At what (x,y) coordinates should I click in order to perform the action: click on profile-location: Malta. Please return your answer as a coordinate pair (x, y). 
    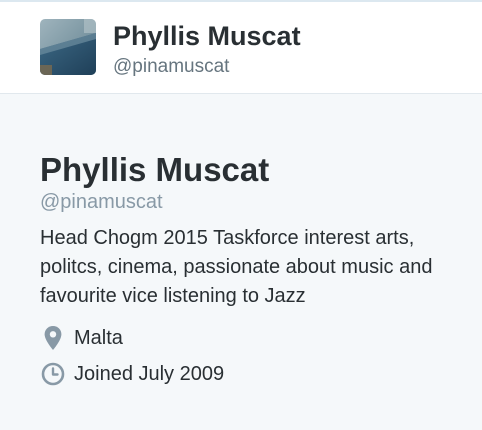
    Looking at the image, I should click on (255, 338).